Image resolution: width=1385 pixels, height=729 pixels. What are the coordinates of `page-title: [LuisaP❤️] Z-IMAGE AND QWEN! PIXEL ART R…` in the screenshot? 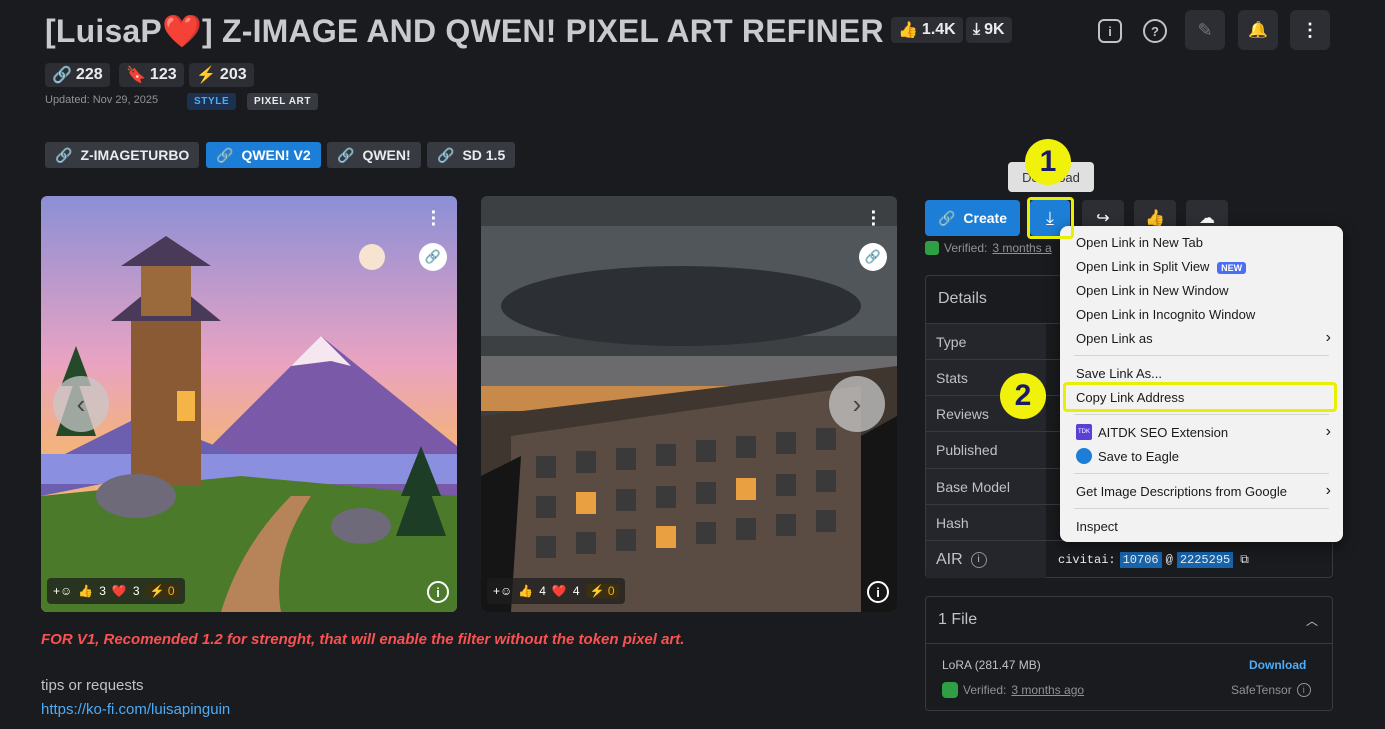 It's located at (464, 31).